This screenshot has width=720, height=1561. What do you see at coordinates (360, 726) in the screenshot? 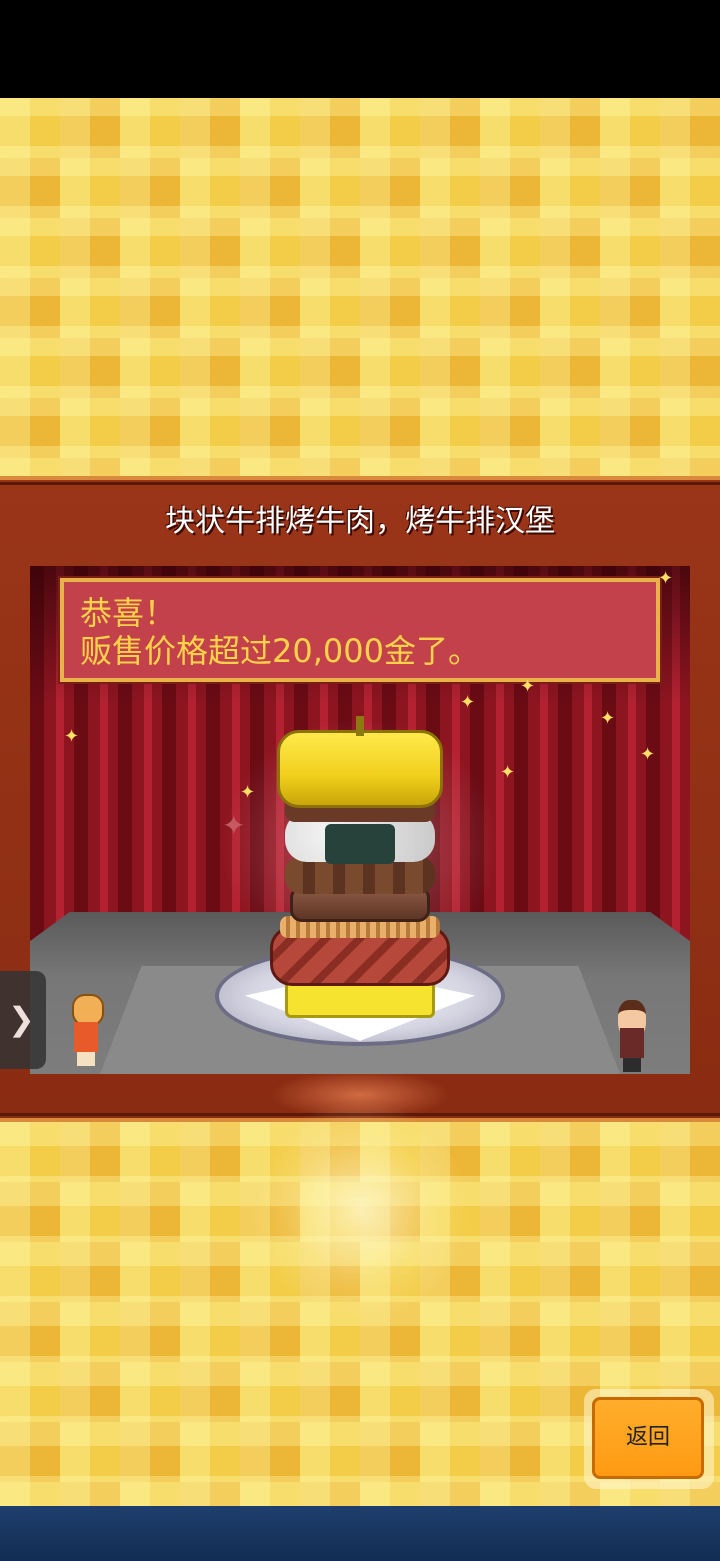
I see `burger-bun-stem` at bounding box center [360, 726].